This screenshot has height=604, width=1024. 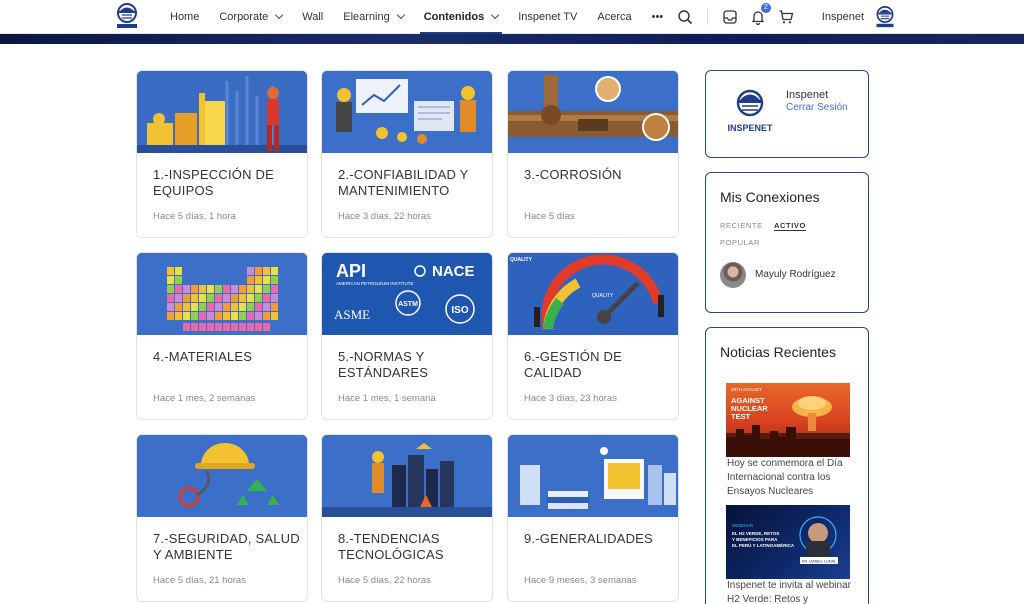 I want to click on inspenet-logo-icon, so click(x=127, y=16).